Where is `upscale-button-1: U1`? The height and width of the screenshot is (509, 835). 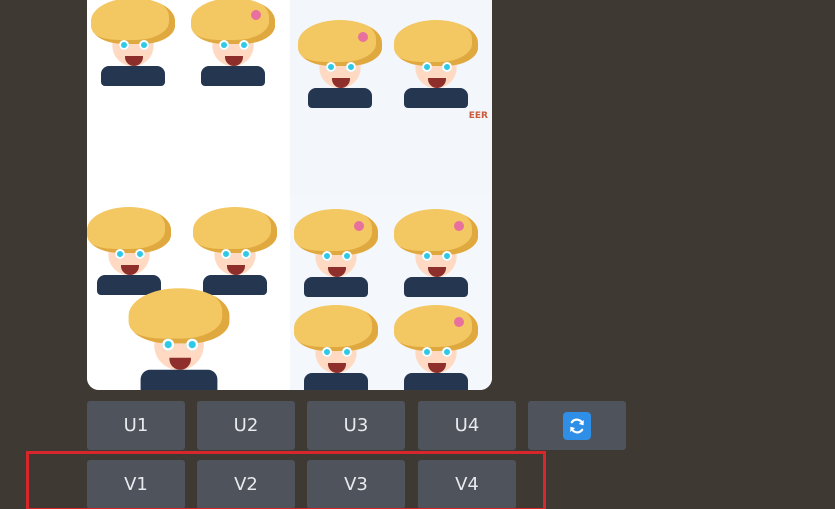
upscale-button-1: U1 is located at coordinates (136, 425).